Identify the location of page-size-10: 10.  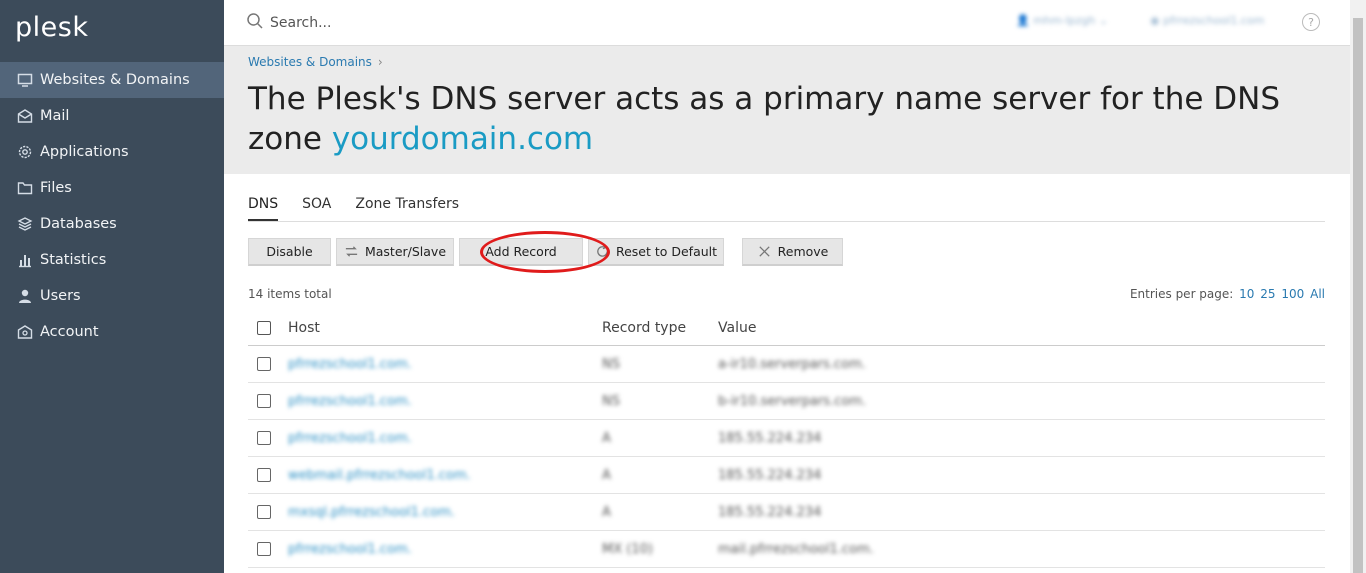
(1246, 294).